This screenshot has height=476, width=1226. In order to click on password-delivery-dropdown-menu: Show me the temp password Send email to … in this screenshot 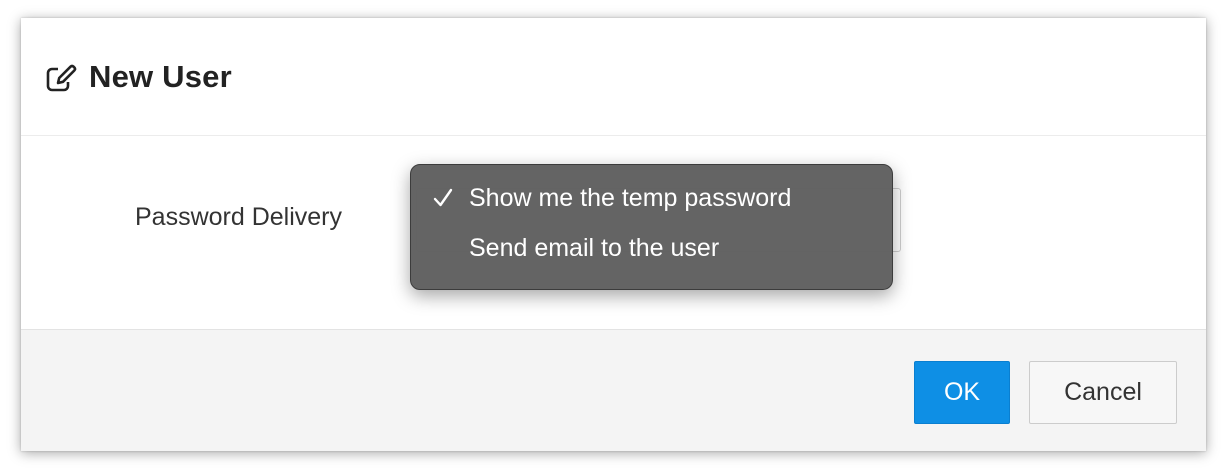, I will do `click(651, 227)`.